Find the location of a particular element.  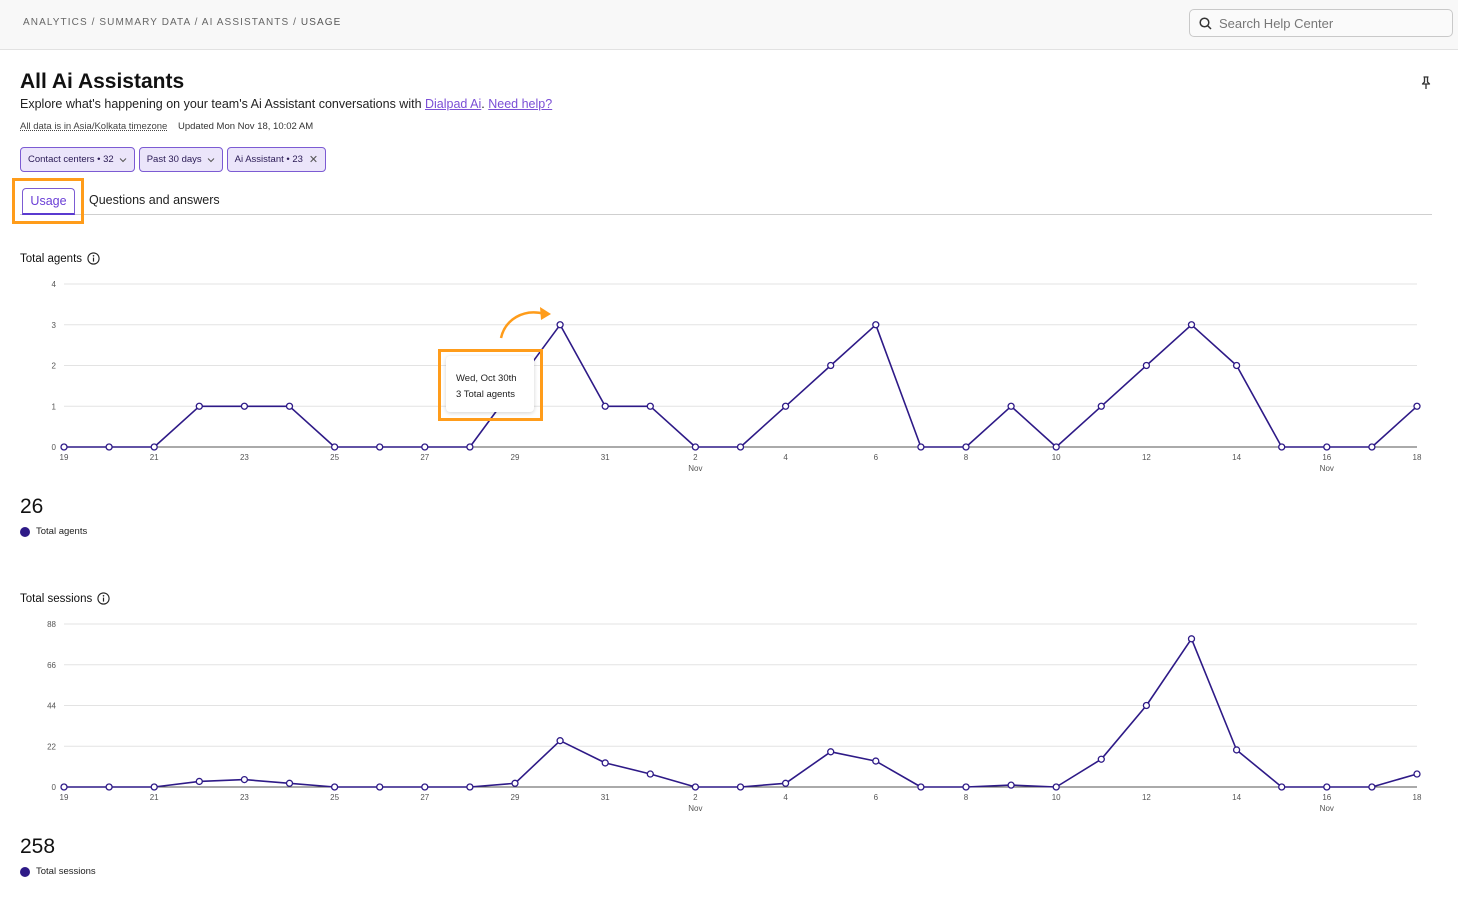

total-agents-title: Total agents is located at coordinates (60, 258).